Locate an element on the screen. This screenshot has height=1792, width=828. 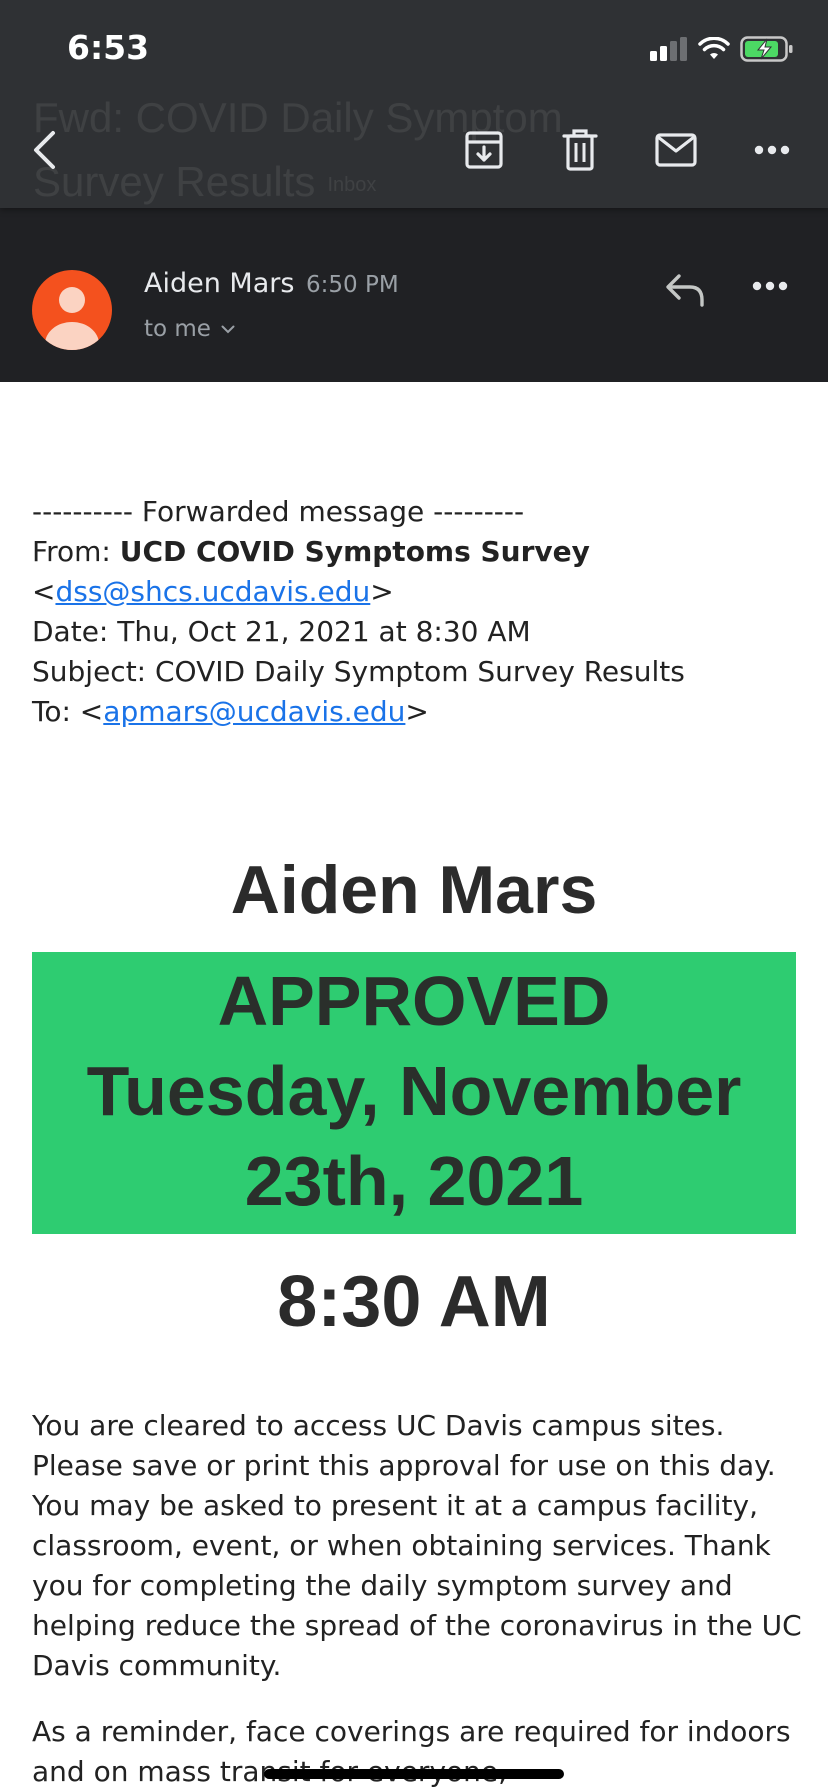
approval-status: APPROVED is located at coordinates (414, 1001).